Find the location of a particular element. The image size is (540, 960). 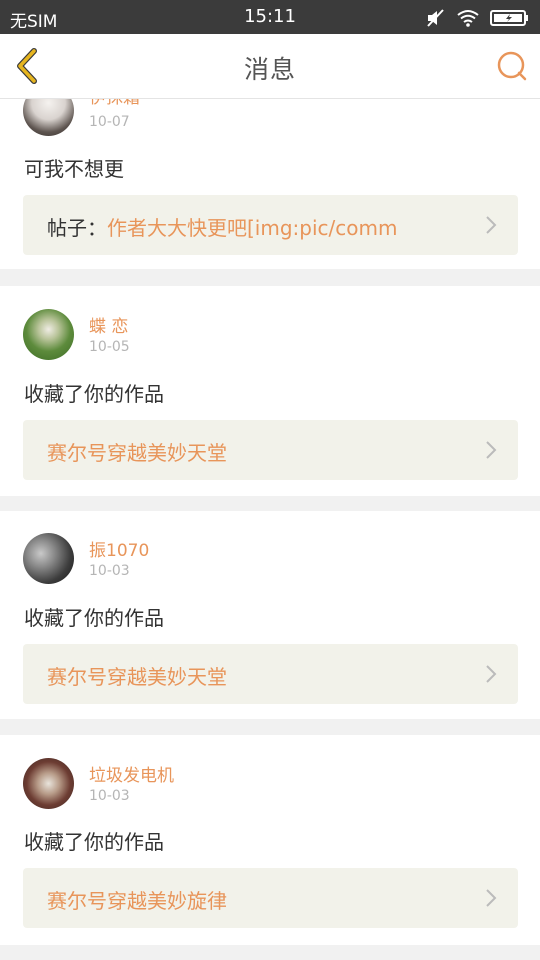

post-link-text: 帖子：作者大大快更吧[img:pic/comm is located at coordinates (222, 226).